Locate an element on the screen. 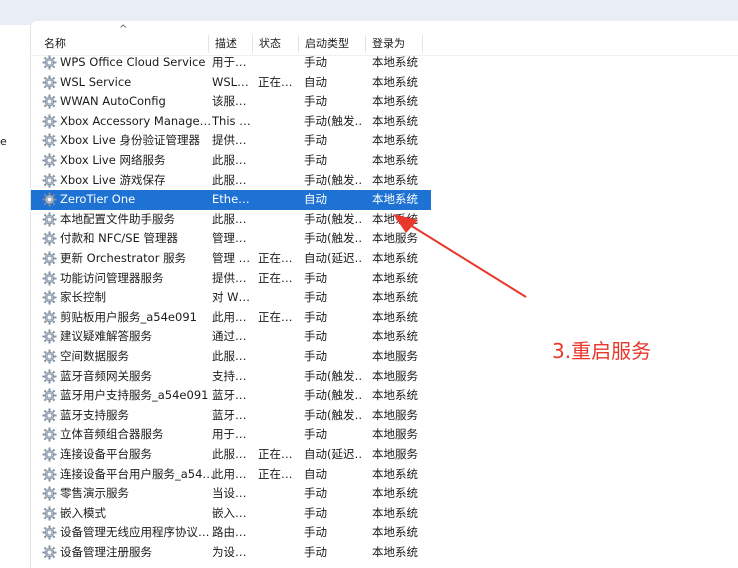 Image resolution: width=738 pixels, height=568 pixels. annotation-arrow-line is located at coordinates (464, 258).